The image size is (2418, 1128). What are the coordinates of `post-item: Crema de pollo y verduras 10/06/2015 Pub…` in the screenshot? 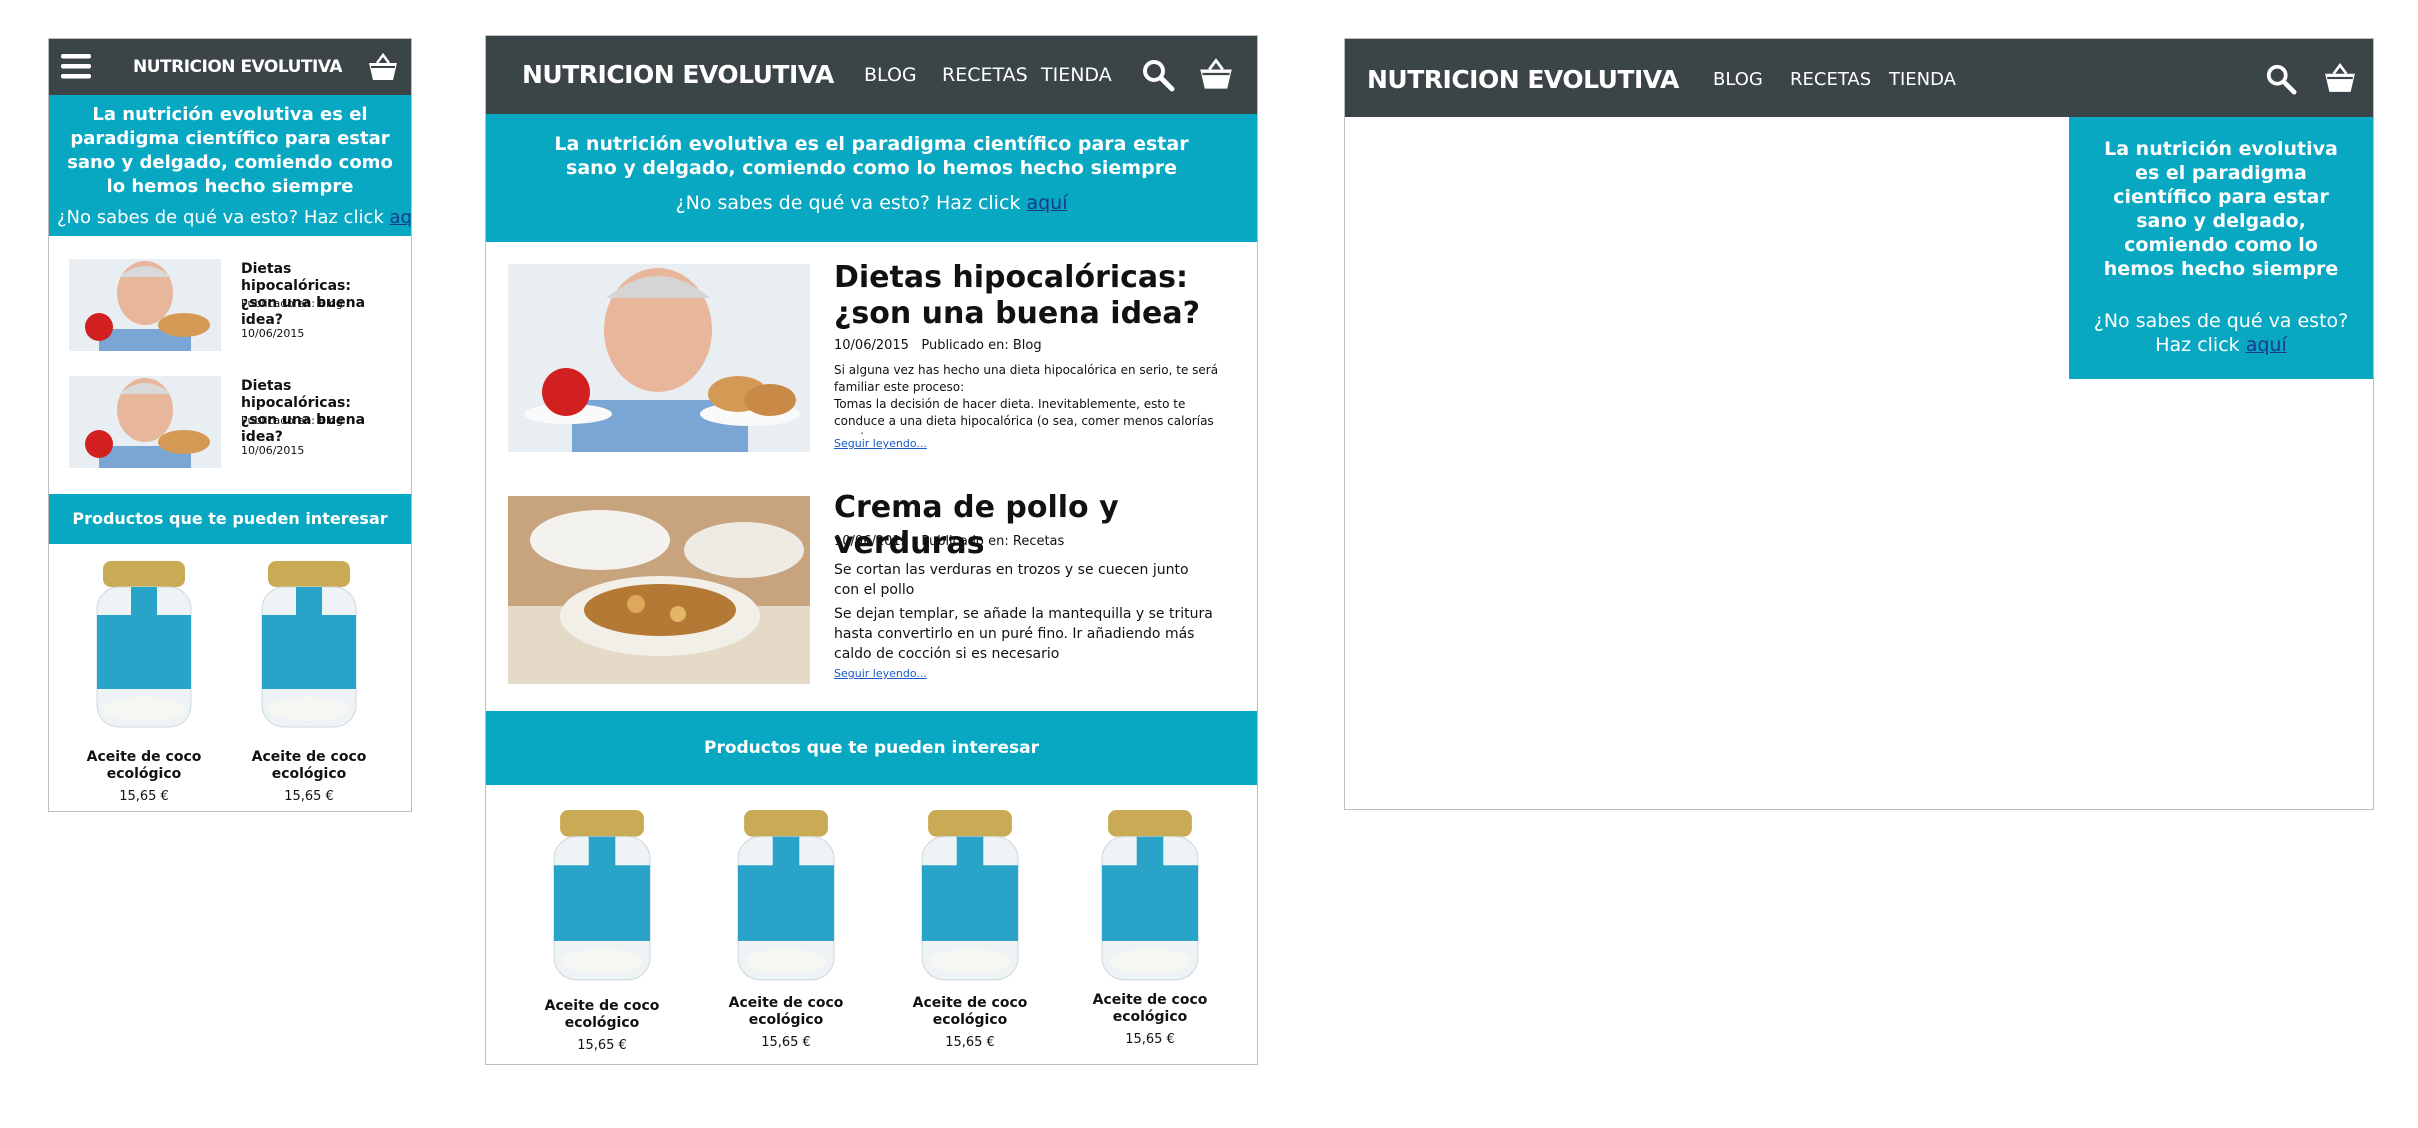 It's located at (873, 588).